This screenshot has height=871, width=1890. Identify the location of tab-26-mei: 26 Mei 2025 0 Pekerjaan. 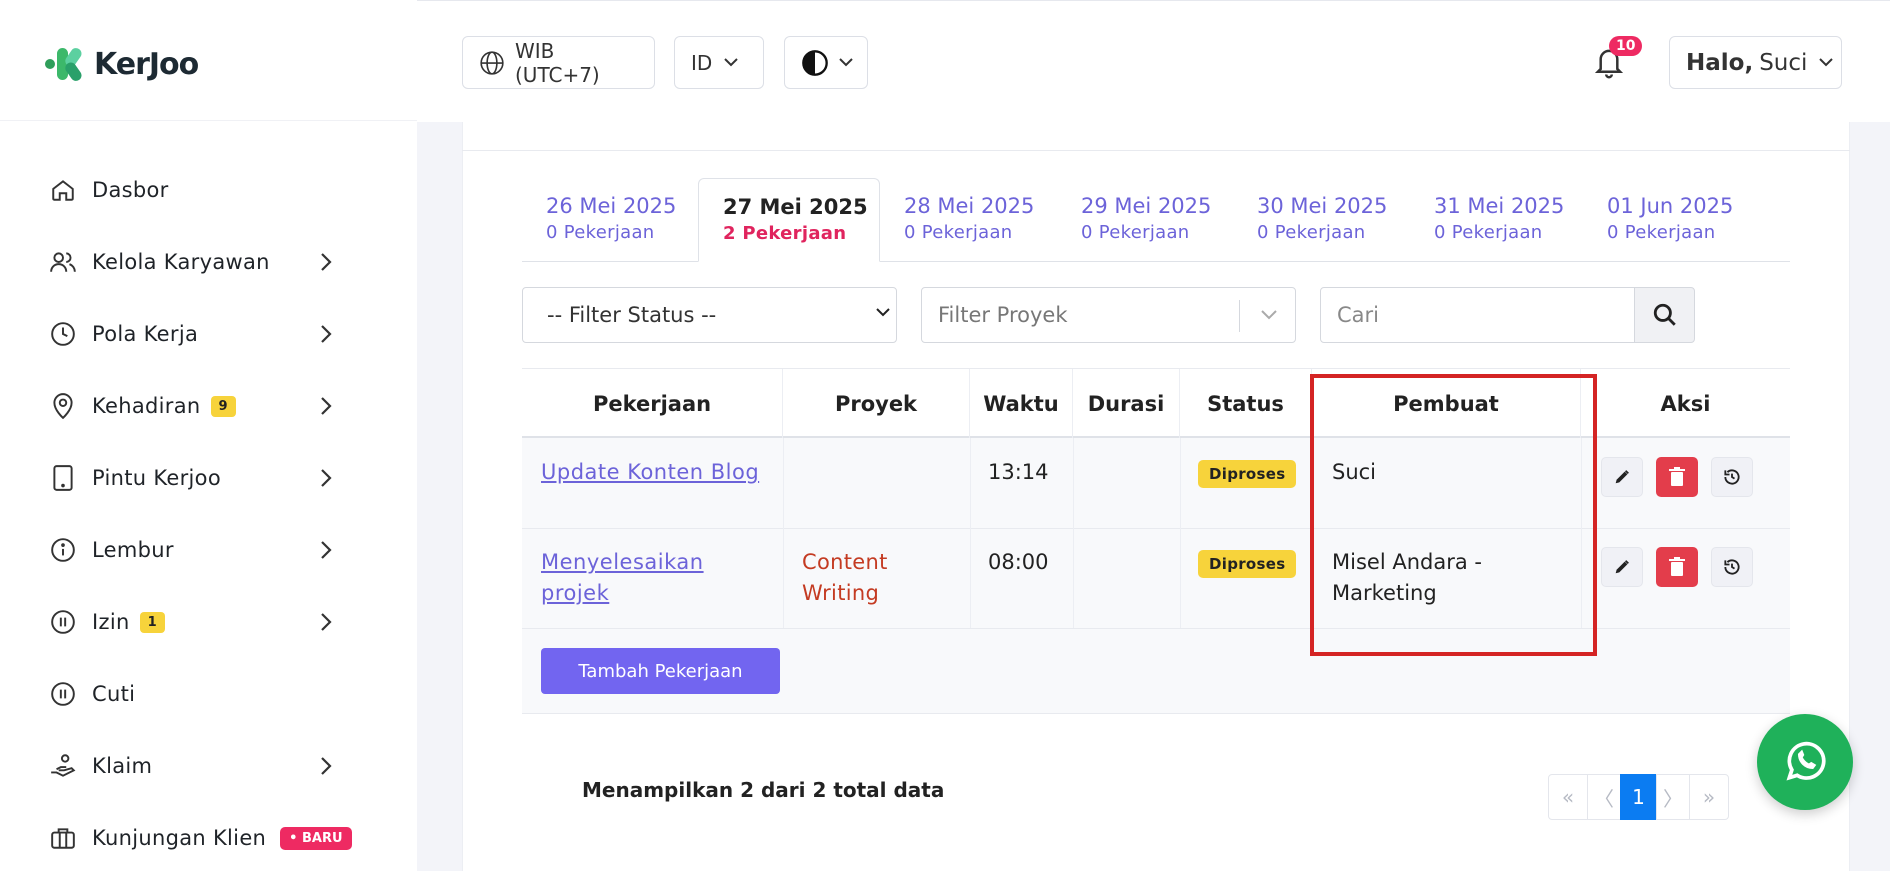
(610, 220).